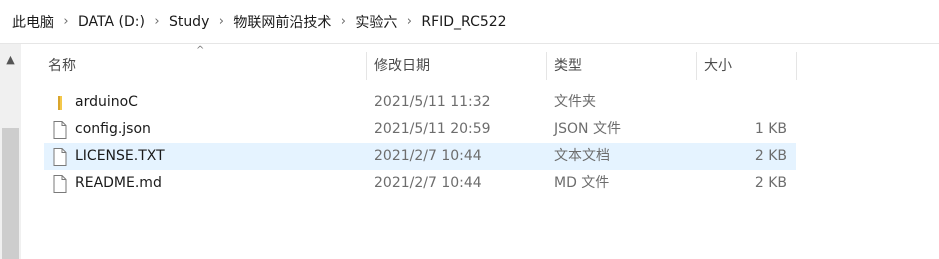 The width and height of the screenshot is (939, 259). Describe the element at coordinates (60, 103) in the screenshot. I see `folder-icon` at that location.